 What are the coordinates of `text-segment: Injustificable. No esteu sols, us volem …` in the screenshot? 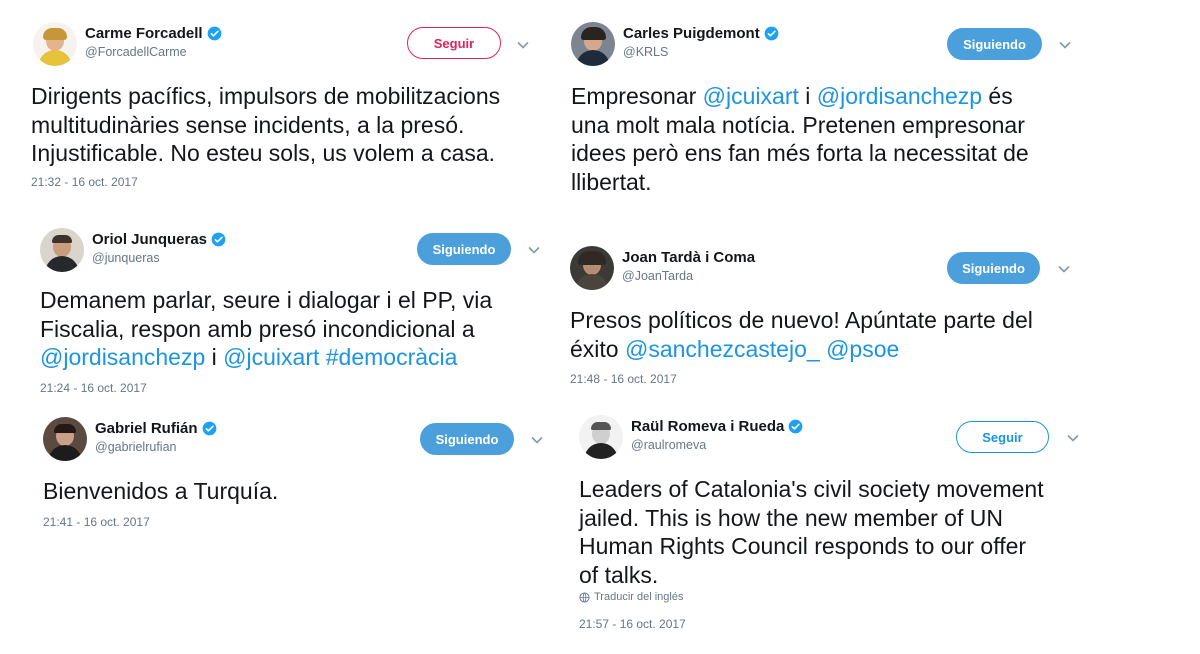 It's located at (263, 153).